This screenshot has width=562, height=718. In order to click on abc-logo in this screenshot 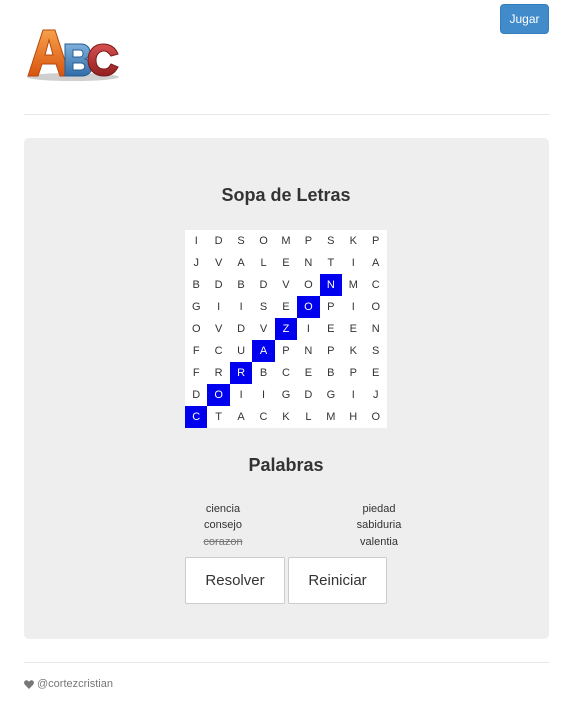, I will do `click(73, 55)`.